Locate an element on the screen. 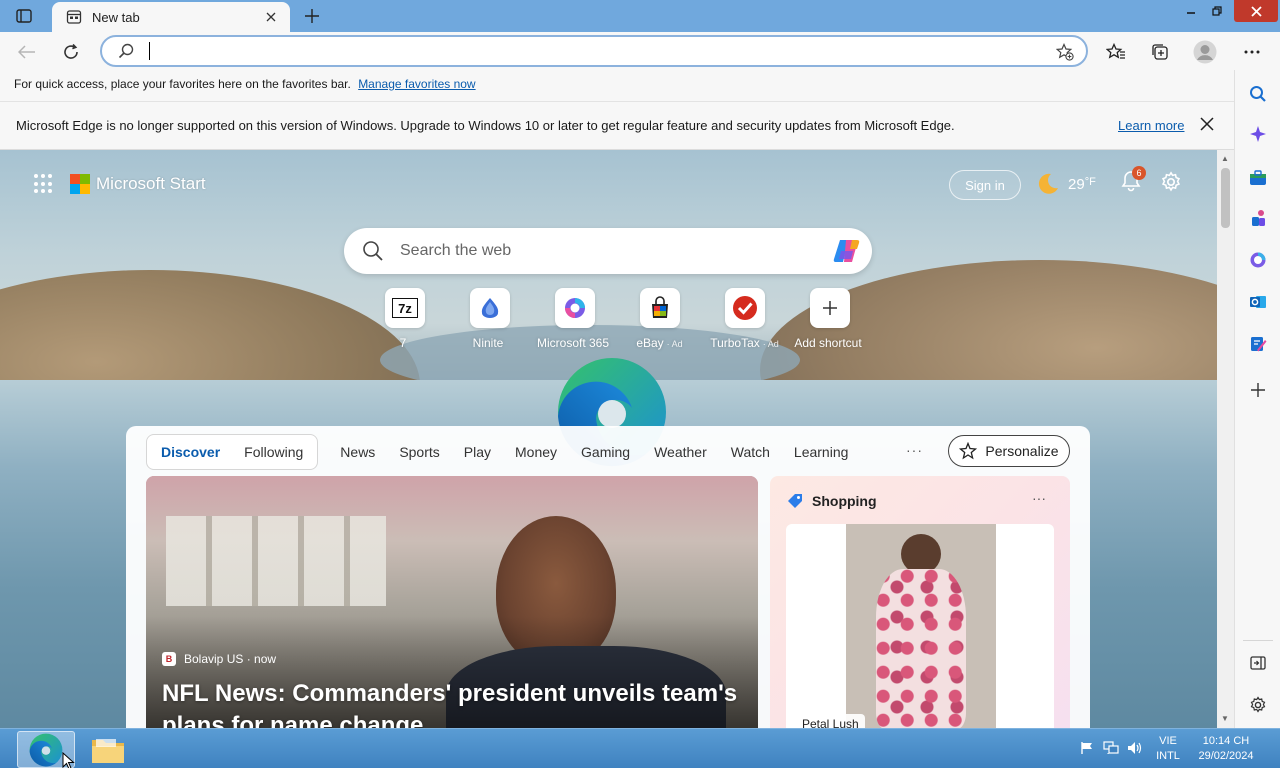  sidebar-settings-button is located at coordinates (1258, 705).